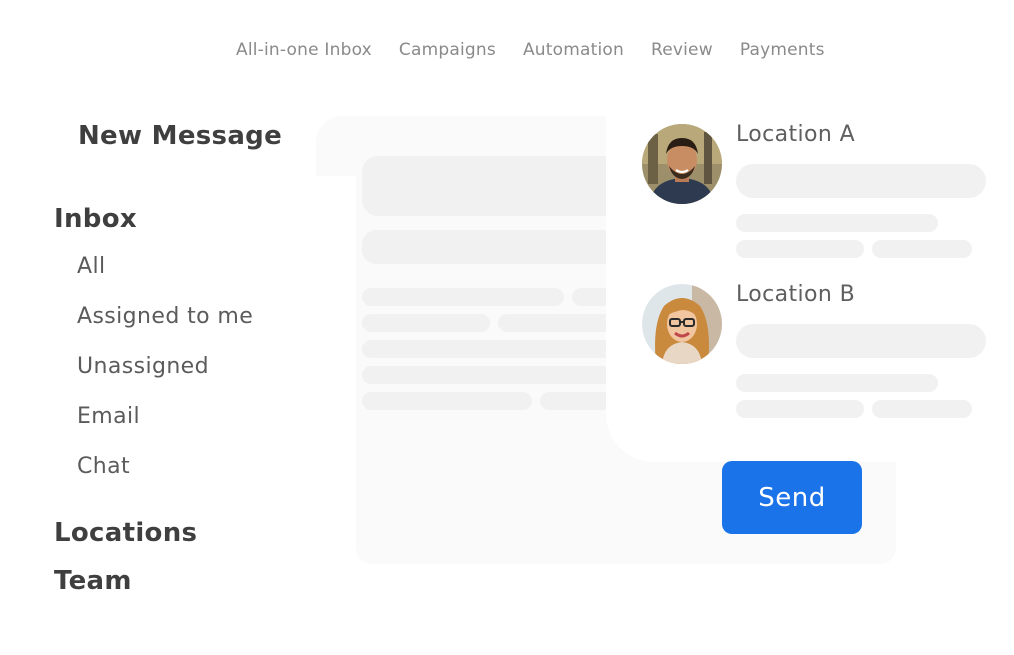  Describe the element at coordinates (143, 366) in the screenshot. I see `sidebar-item-unassigned: Unassigned` at that location.